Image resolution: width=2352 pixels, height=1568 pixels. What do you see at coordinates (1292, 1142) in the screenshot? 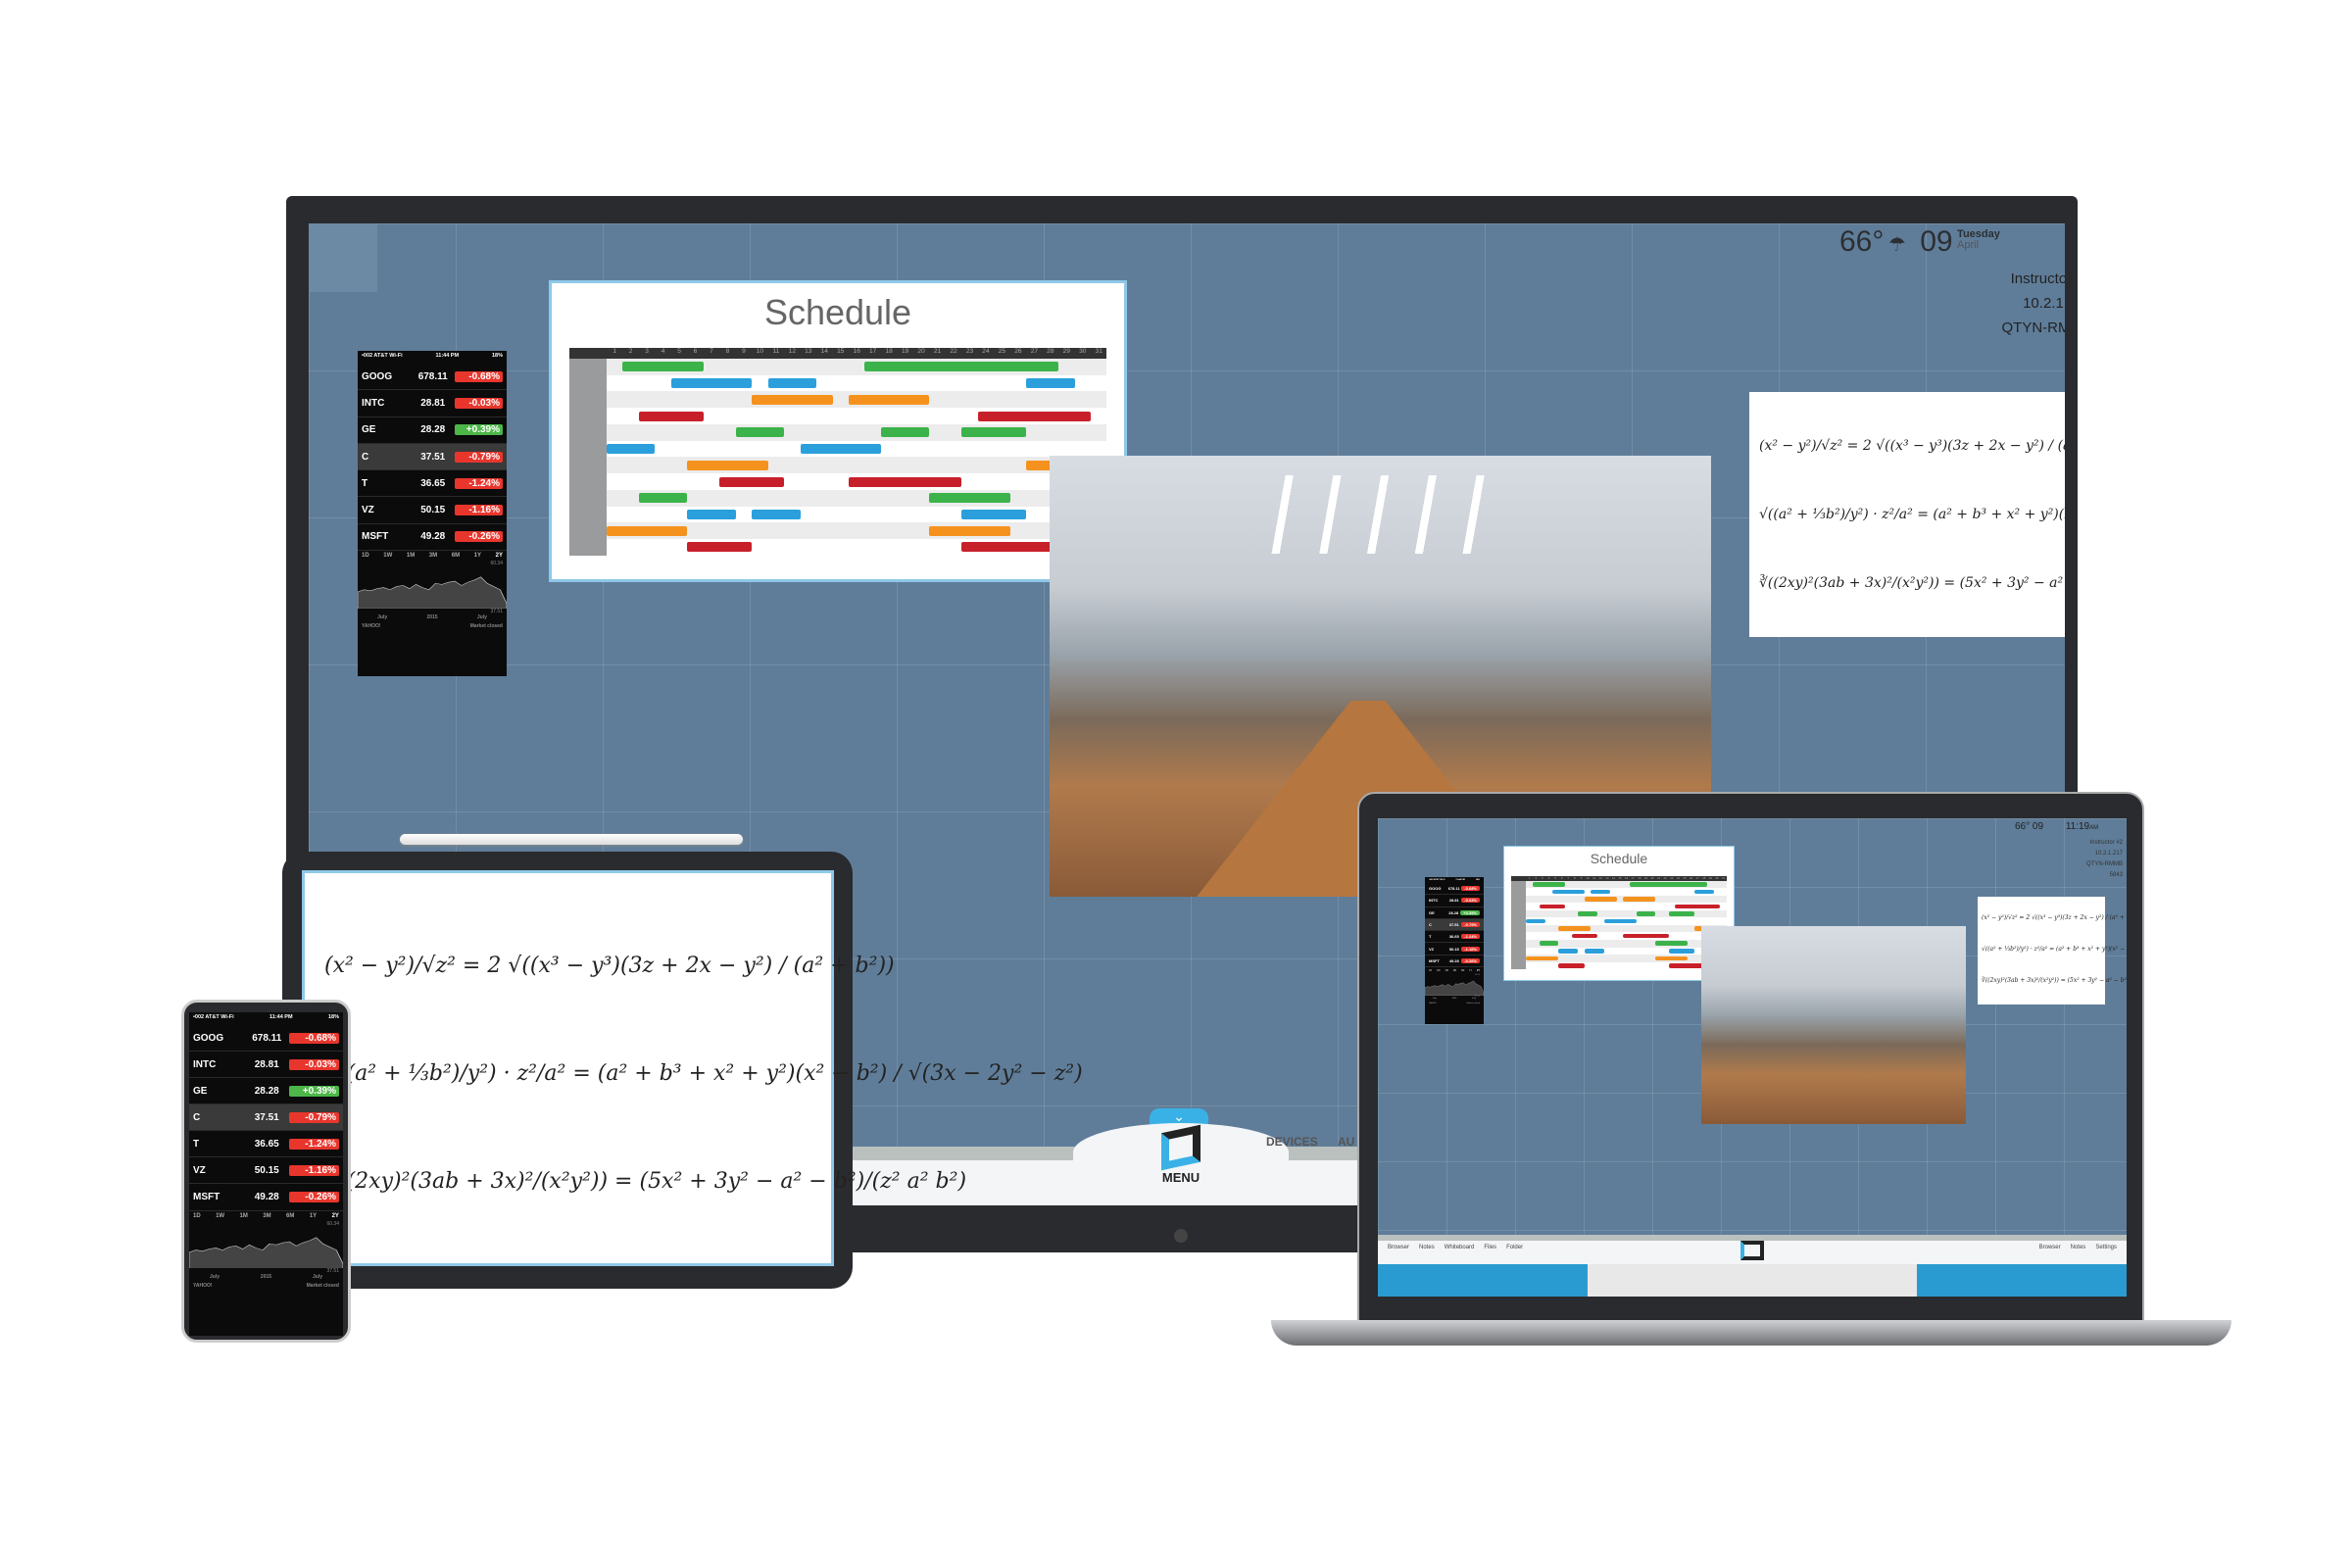
I see `menu-tab-devices: DEVICES` at bounding box center [1292, 1142].